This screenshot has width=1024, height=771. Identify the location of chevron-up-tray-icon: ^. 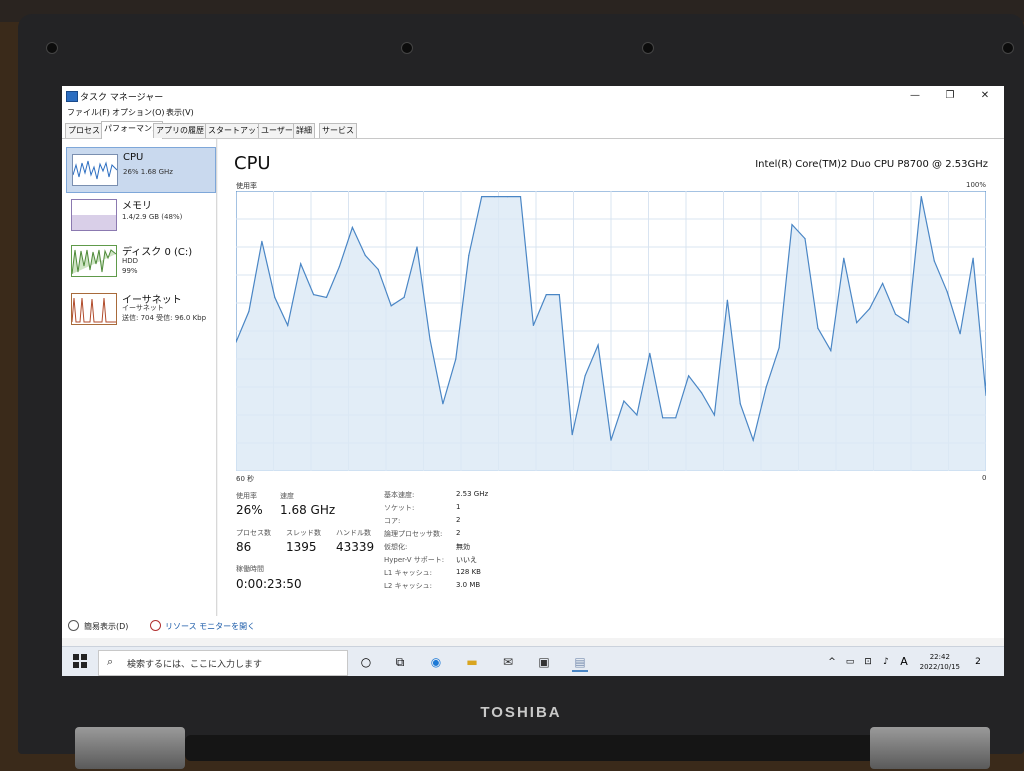
(832, 662).